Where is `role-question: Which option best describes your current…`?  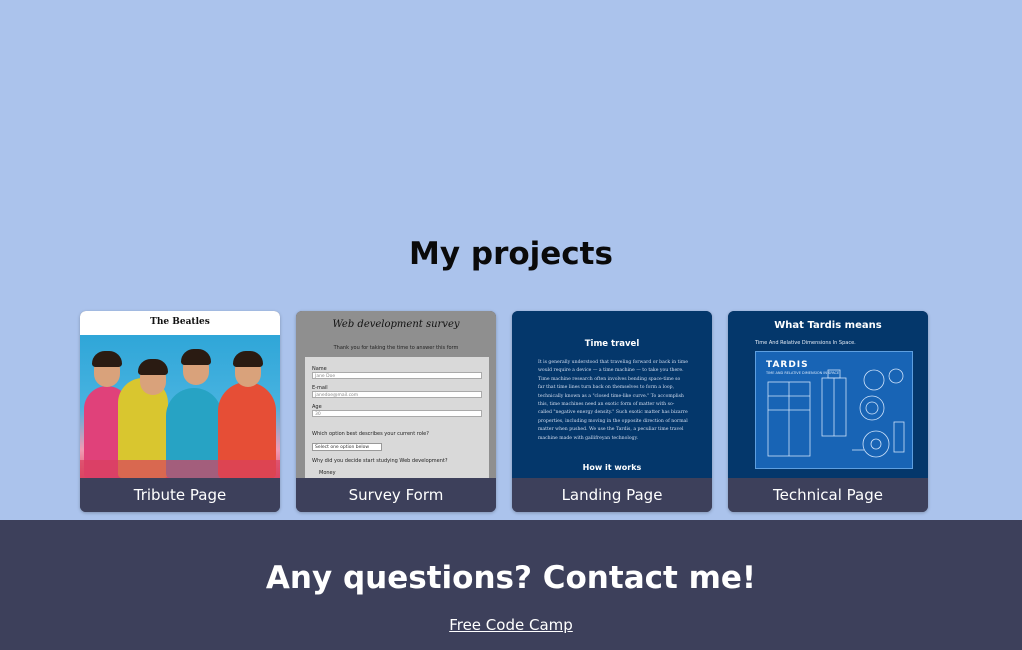 role-question: Which option best describes your current… is located at coordinates (370, 434).